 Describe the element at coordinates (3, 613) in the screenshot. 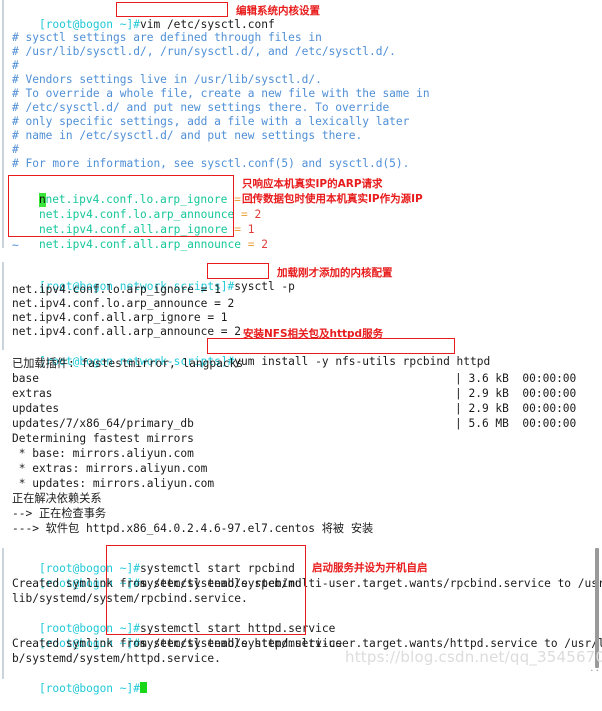

I see `shell-pane-gutter-b` at that location.